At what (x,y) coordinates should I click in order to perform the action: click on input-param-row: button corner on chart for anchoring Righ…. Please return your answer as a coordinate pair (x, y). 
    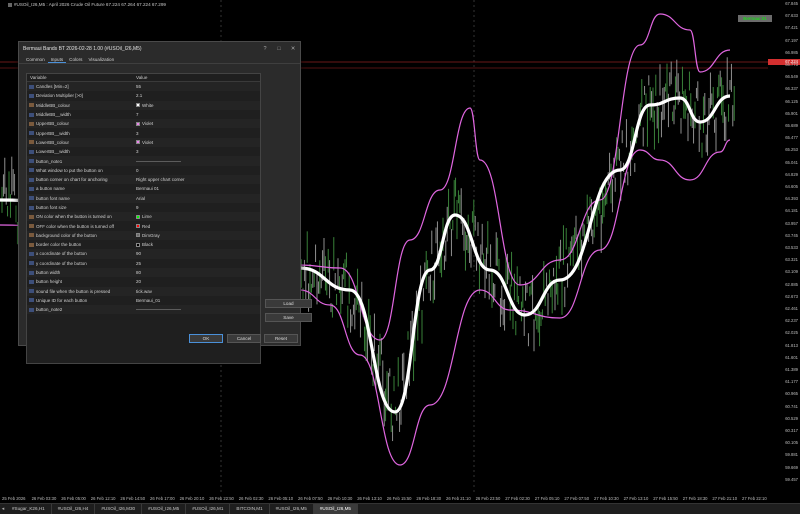
    Looking at the image, I should click on (143, 179).